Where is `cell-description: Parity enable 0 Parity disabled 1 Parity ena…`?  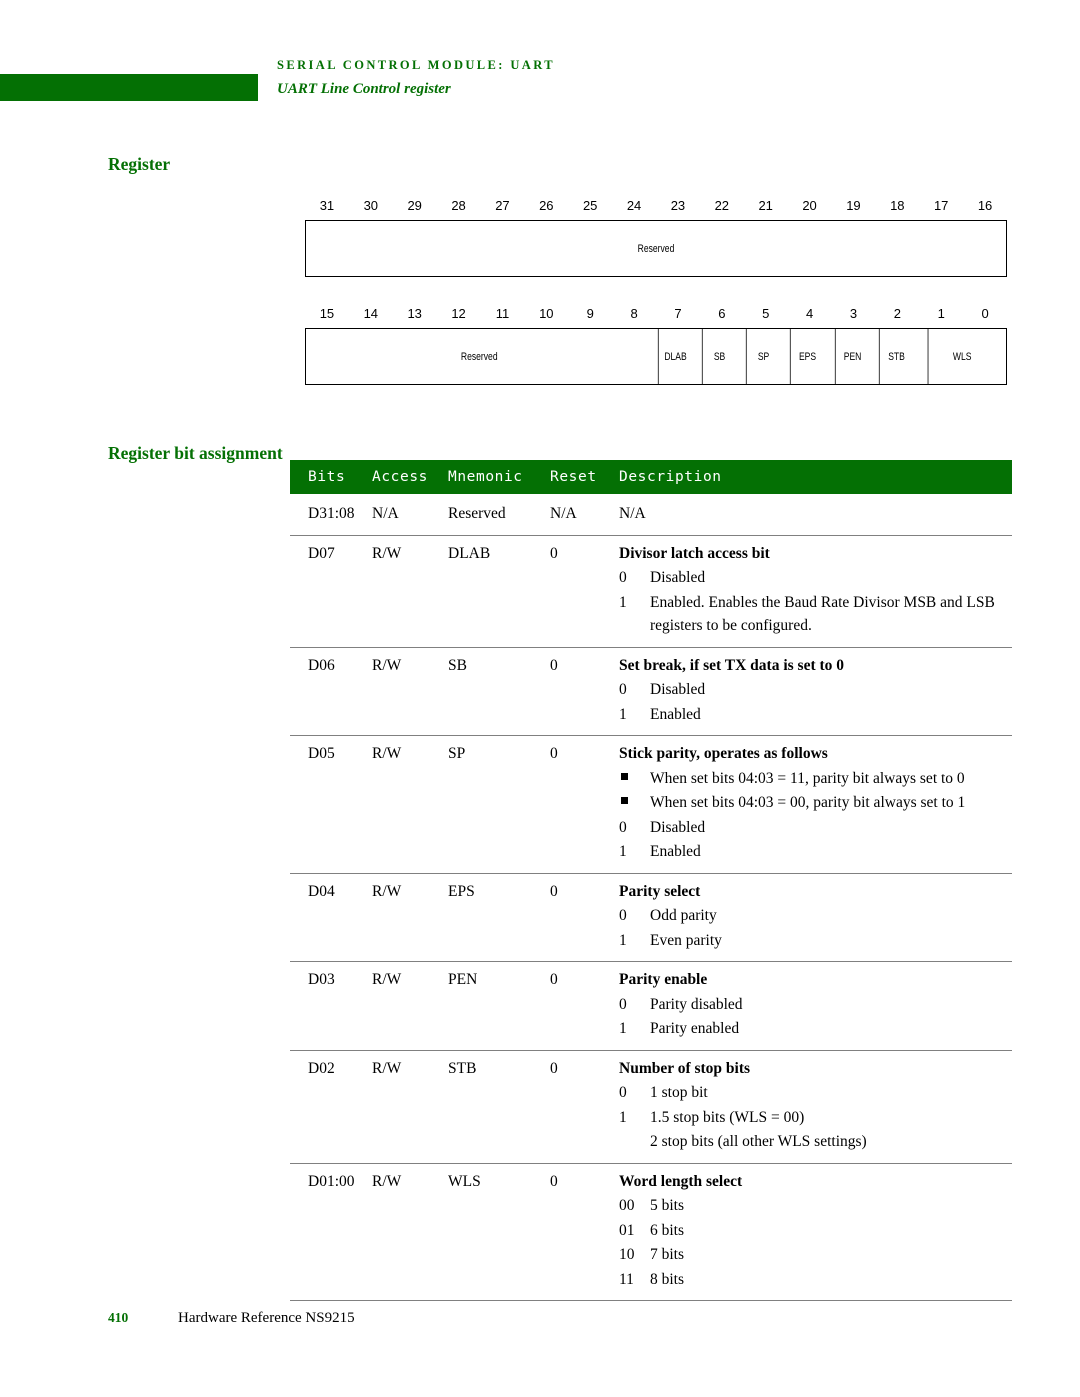
cell-description: Parity enable 0 Parity disabled 1 Parity ena… is located at coordinates (815, 1004).